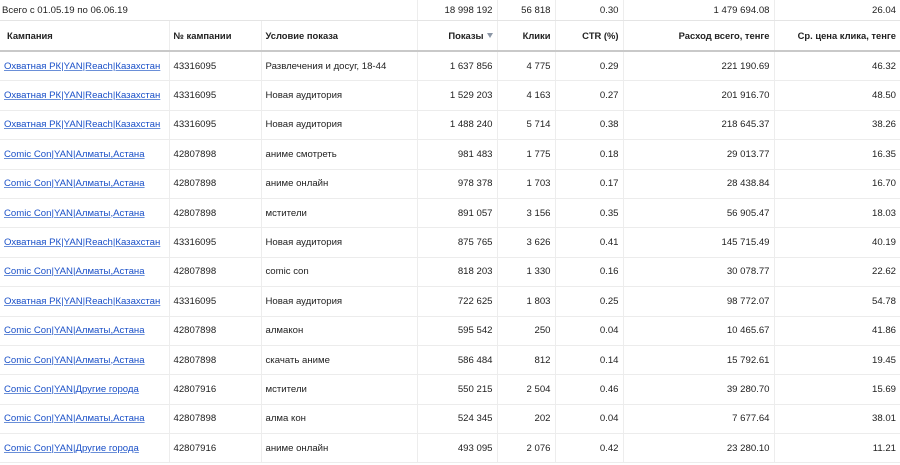  What do you see at coordinates (837, 360) in the screenshot?
I see `cpc-value: 19.45` at bounding box center [837, 360].